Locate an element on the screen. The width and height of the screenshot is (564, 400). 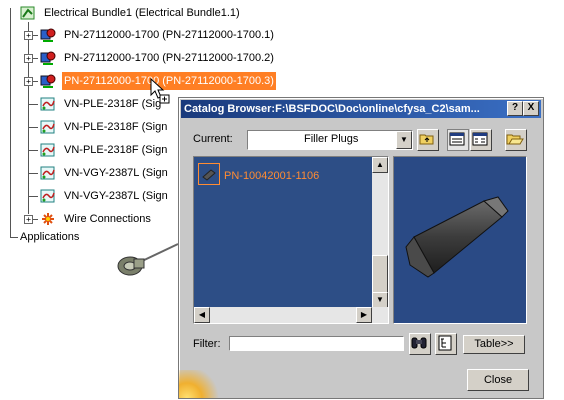
current-catalog-combo: Filler Plugs ▼ is located at coordinates (330, 140).